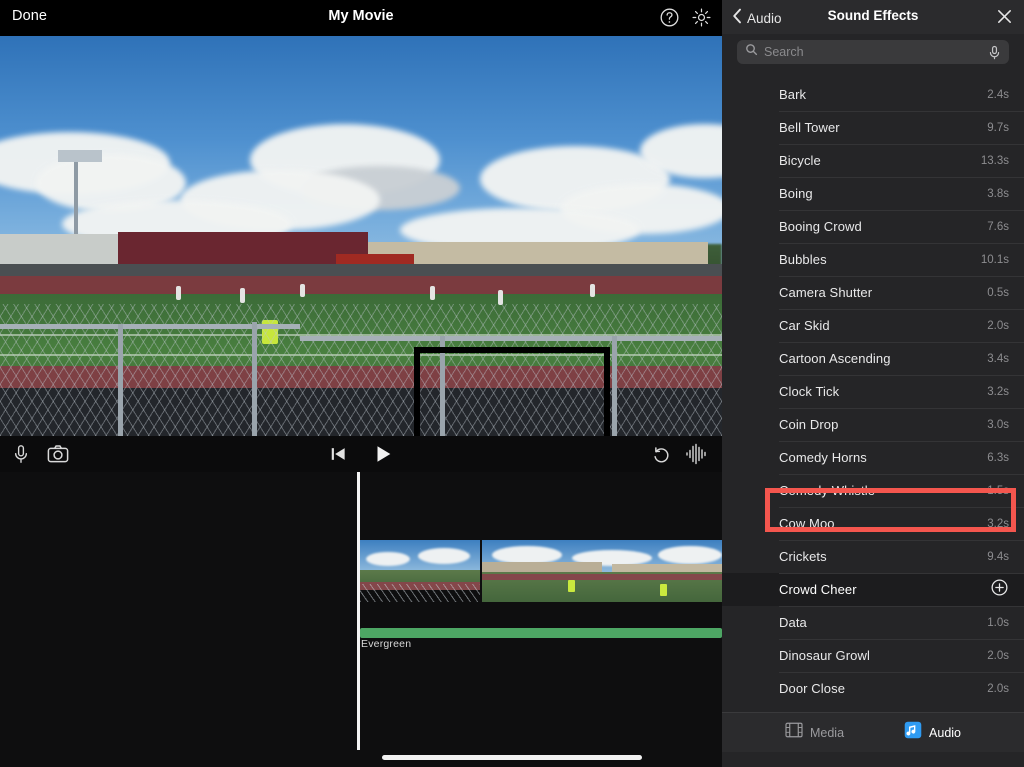 The image size is (1024, 767). Describe the element at coordinates (999, 590) in the screenshot. I see `plus-circle-icon` at that location.